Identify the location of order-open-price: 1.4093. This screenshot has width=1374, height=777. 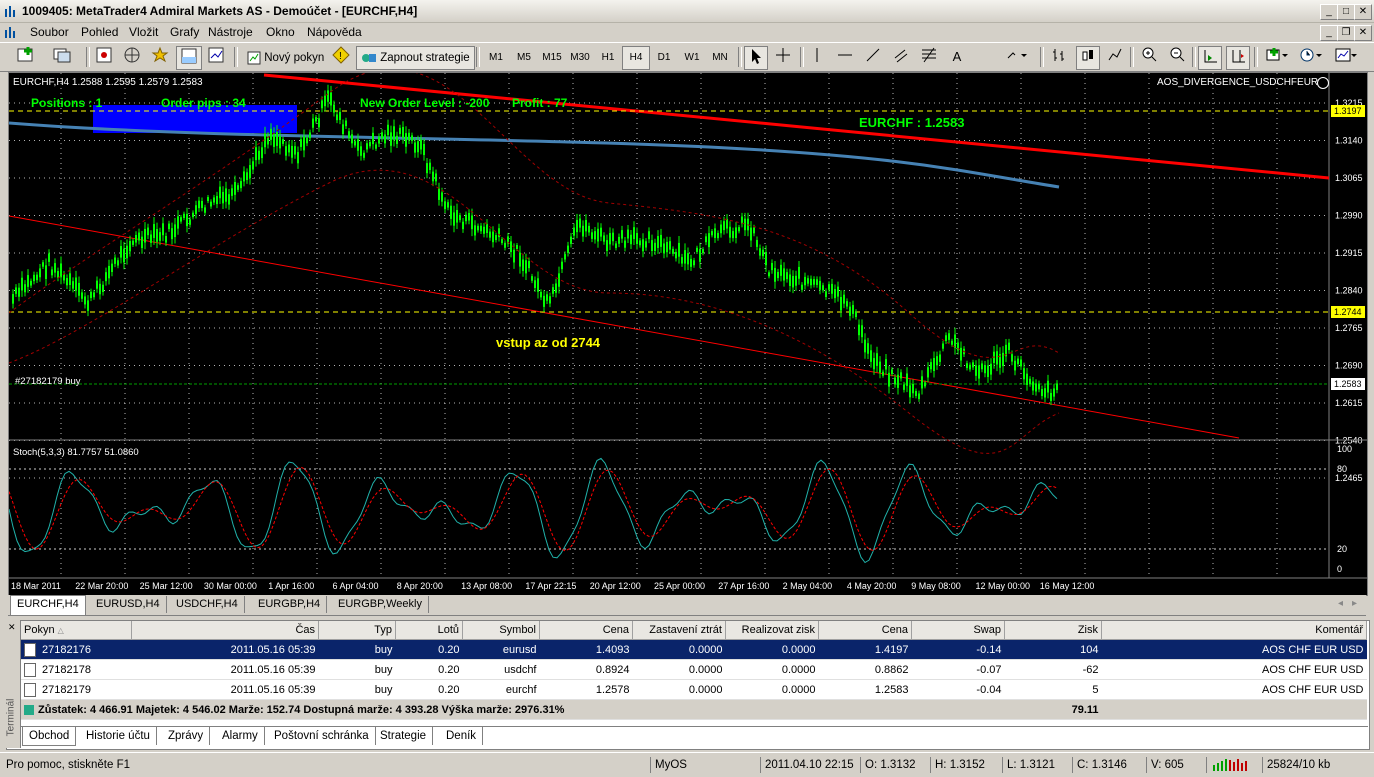
(586, 649).